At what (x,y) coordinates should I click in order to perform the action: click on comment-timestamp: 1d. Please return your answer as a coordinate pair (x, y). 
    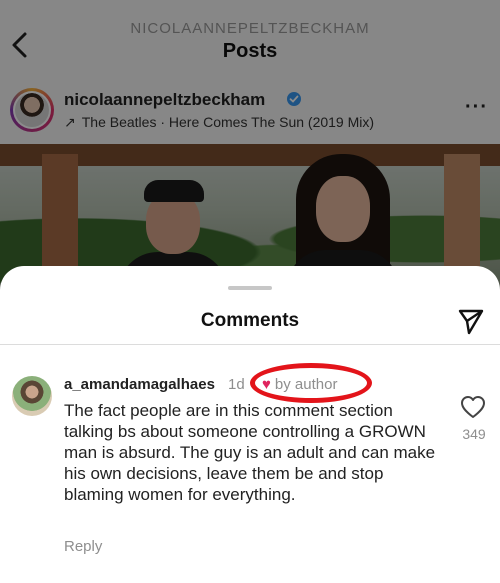
    Looking at the image, I should click on (236, 384).